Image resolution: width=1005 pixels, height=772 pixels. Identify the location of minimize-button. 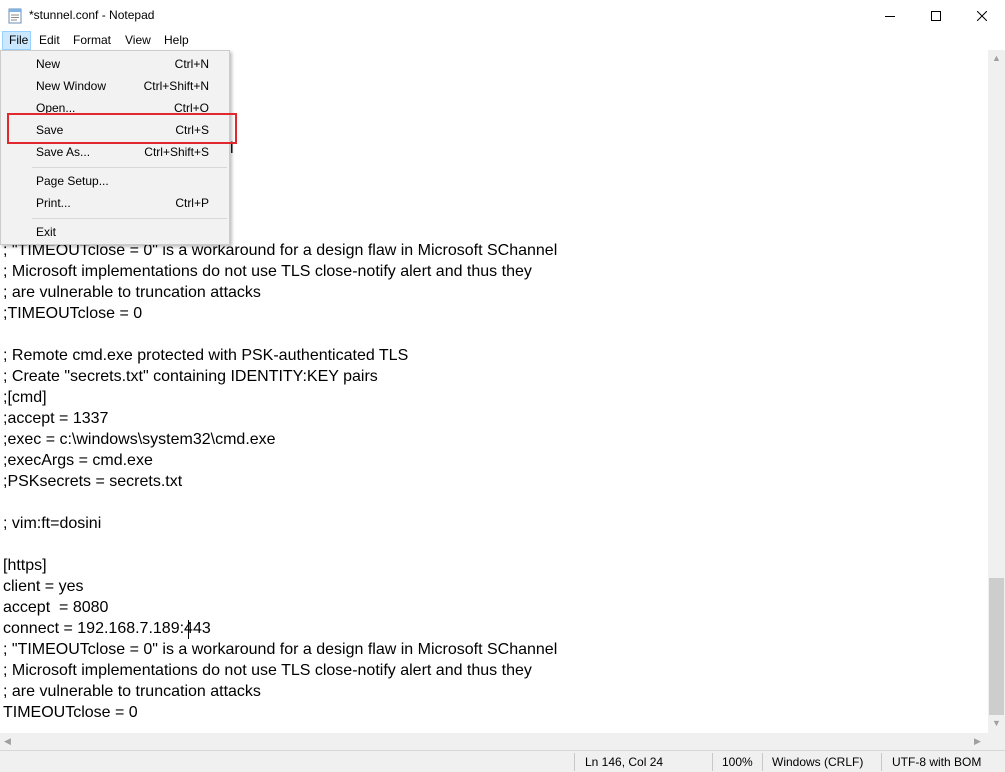
(890, 15).